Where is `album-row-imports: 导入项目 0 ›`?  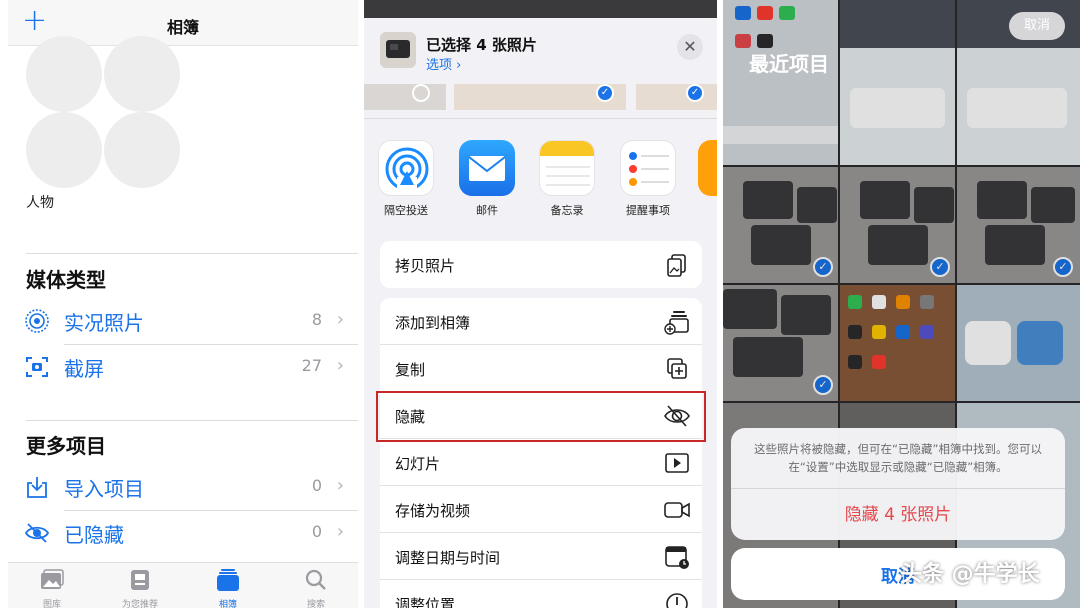 album-row-imports: 导入项目 0 › is located at coordinates (191, 488).